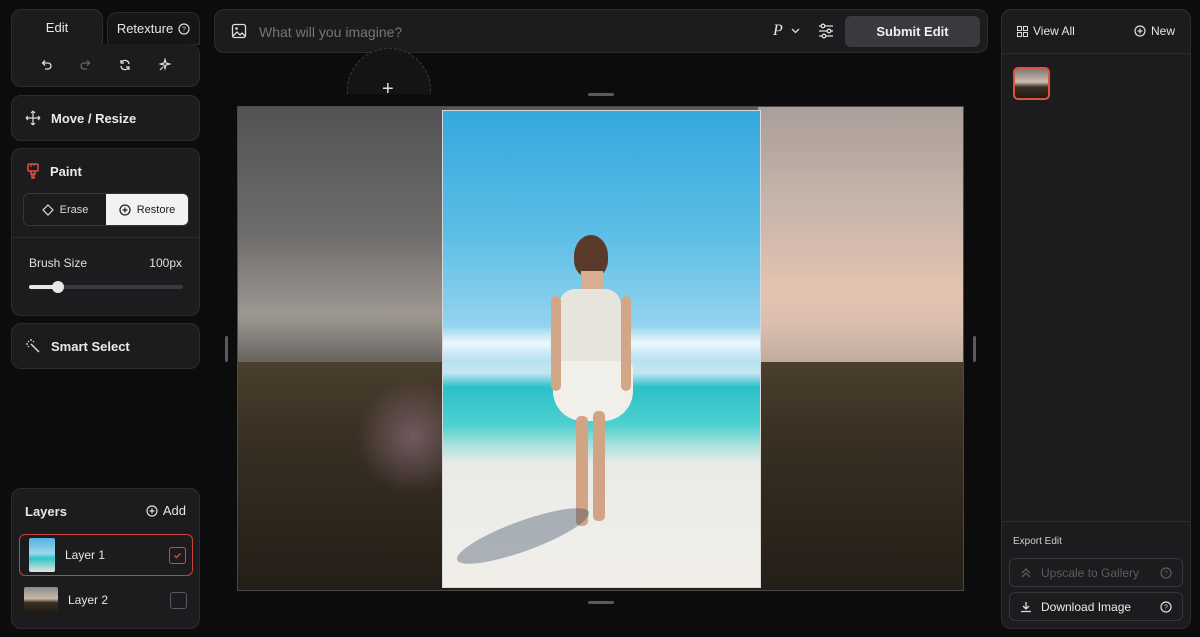 The width and height of the screenshot is (1200, 637). What do you see at coordinates (42, 555) in the screenshot?
I see `layer-1-thumbnail` at bounding box center [42, 555].